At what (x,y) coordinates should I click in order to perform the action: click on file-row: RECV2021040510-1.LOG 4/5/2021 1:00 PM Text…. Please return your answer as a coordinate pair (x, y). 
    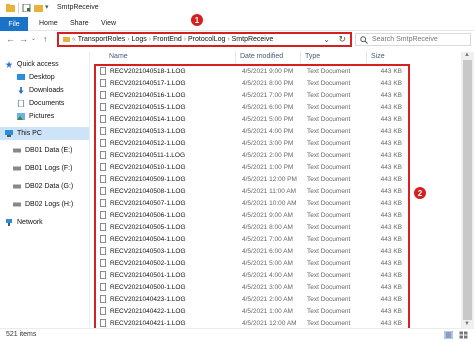
    Looking at the image, I should click on (252, 167).